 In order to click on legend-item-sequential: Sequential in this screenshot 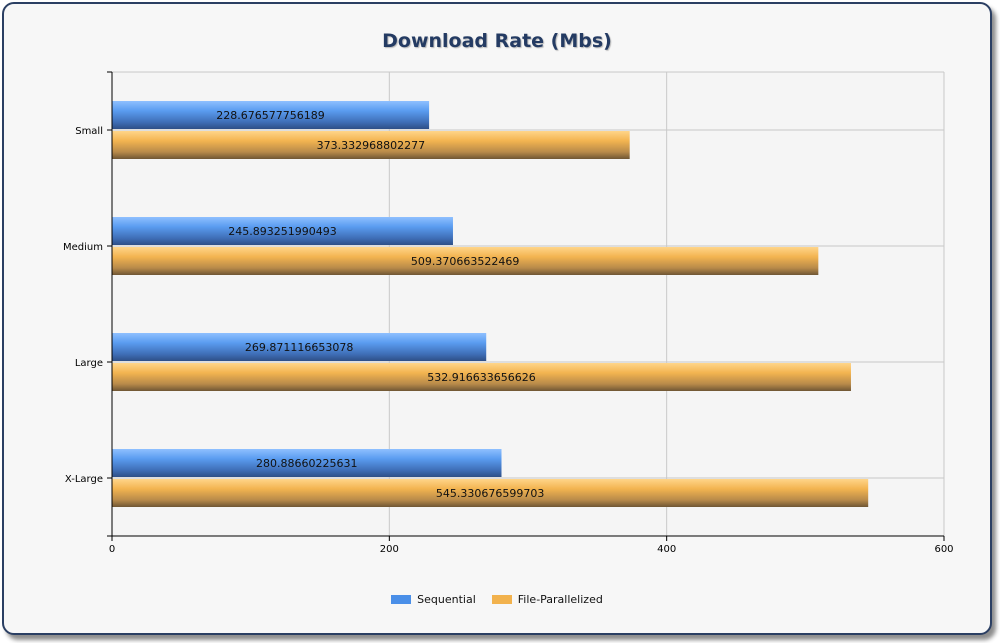, I will do `click(433, 599)`.